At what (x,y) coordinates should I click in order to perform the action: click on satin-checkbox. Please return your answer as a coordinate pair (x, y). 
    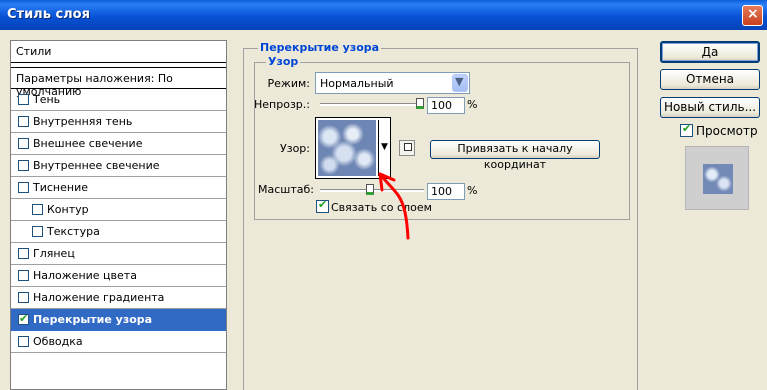
    Looking at the image, I should click on (23, 253).